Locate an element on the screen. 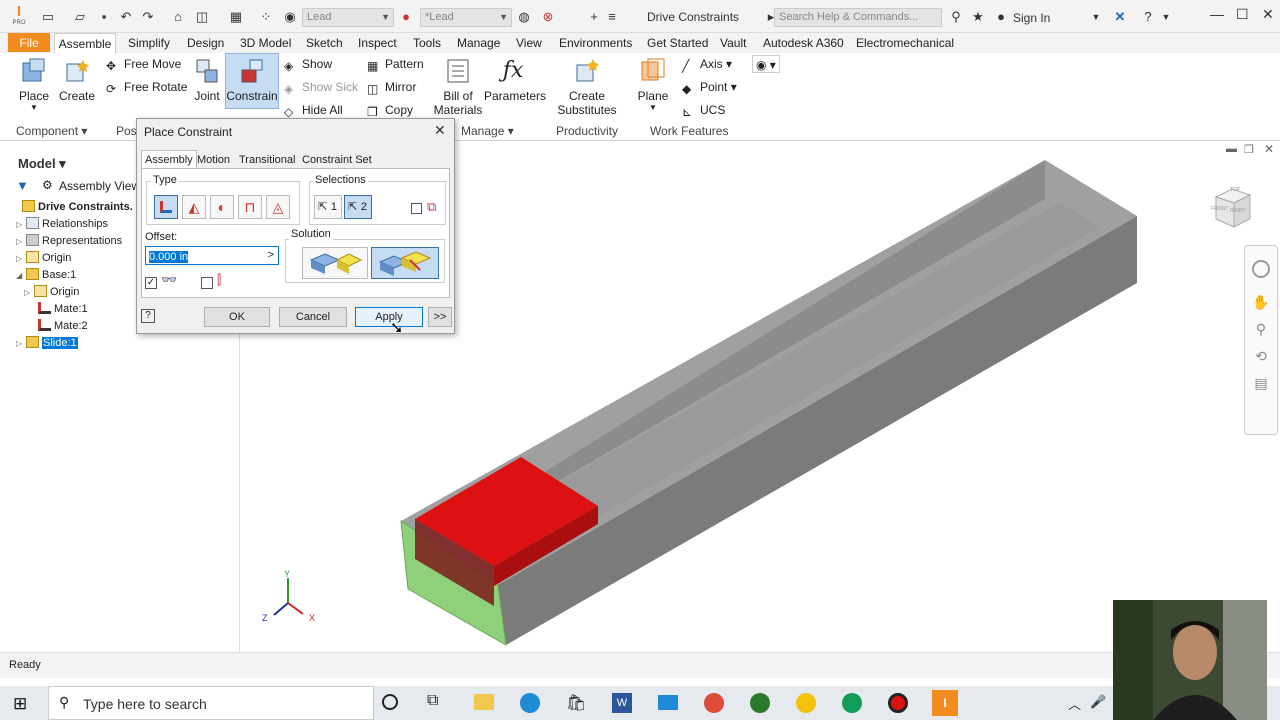 This screenshot has height=720, width=1280. tab-tools: Tools is located at coordinates (427, 43).